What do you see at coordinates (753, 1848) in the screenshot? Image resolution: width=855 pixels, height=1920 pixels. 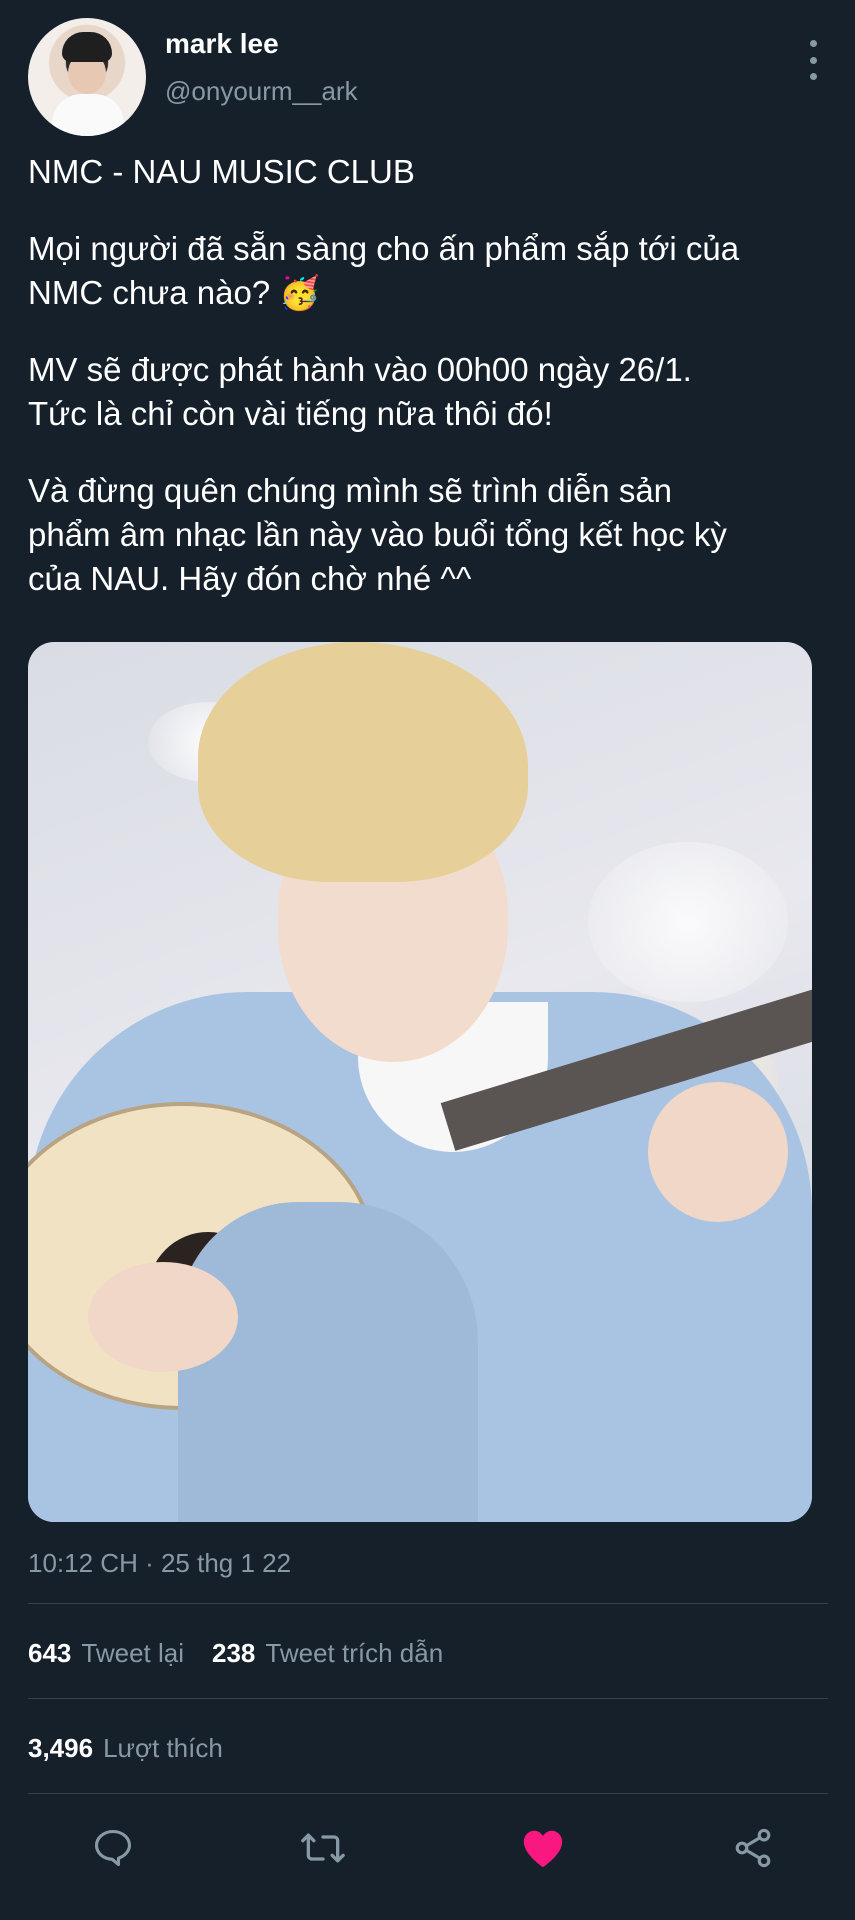 I see `share-icon` at bounding box center [753, 1848].